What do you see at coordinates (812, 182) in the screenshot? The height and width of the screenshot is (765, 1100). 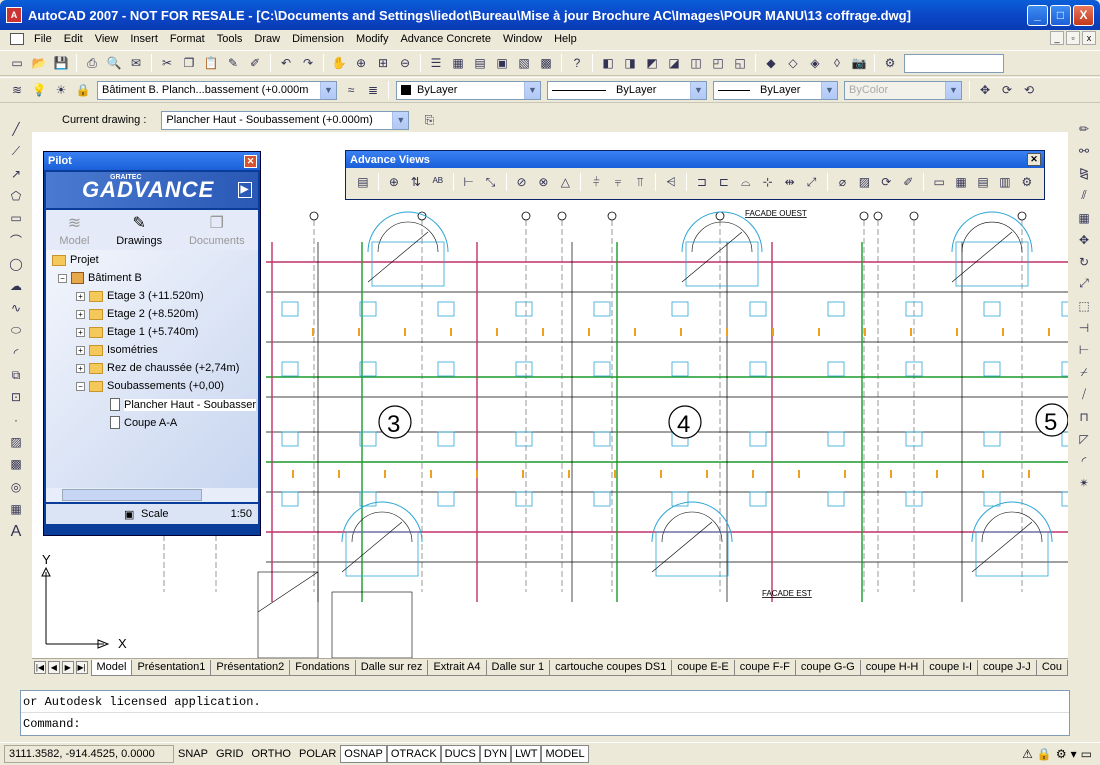 I see `extend-view-icon: ⤢` at bounding box center [812, 182].